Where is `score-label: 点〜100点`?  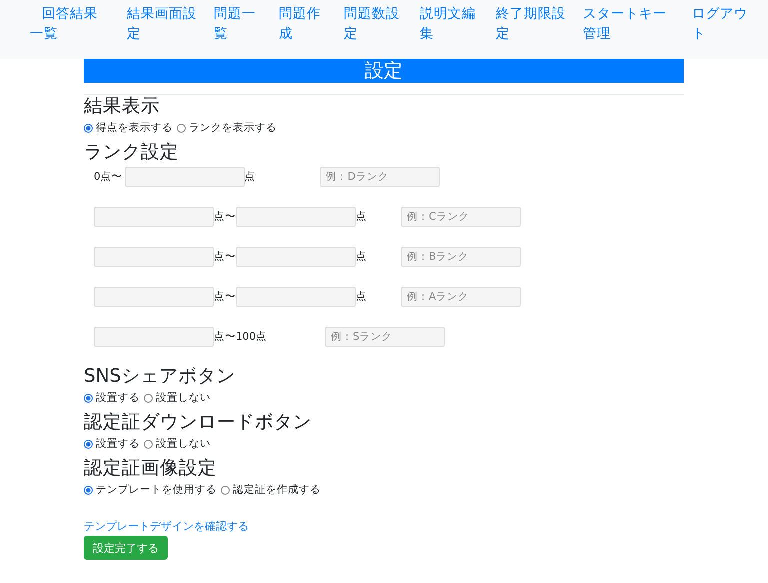
score-label: 点〜100点 is located at coordinates (241, 337).